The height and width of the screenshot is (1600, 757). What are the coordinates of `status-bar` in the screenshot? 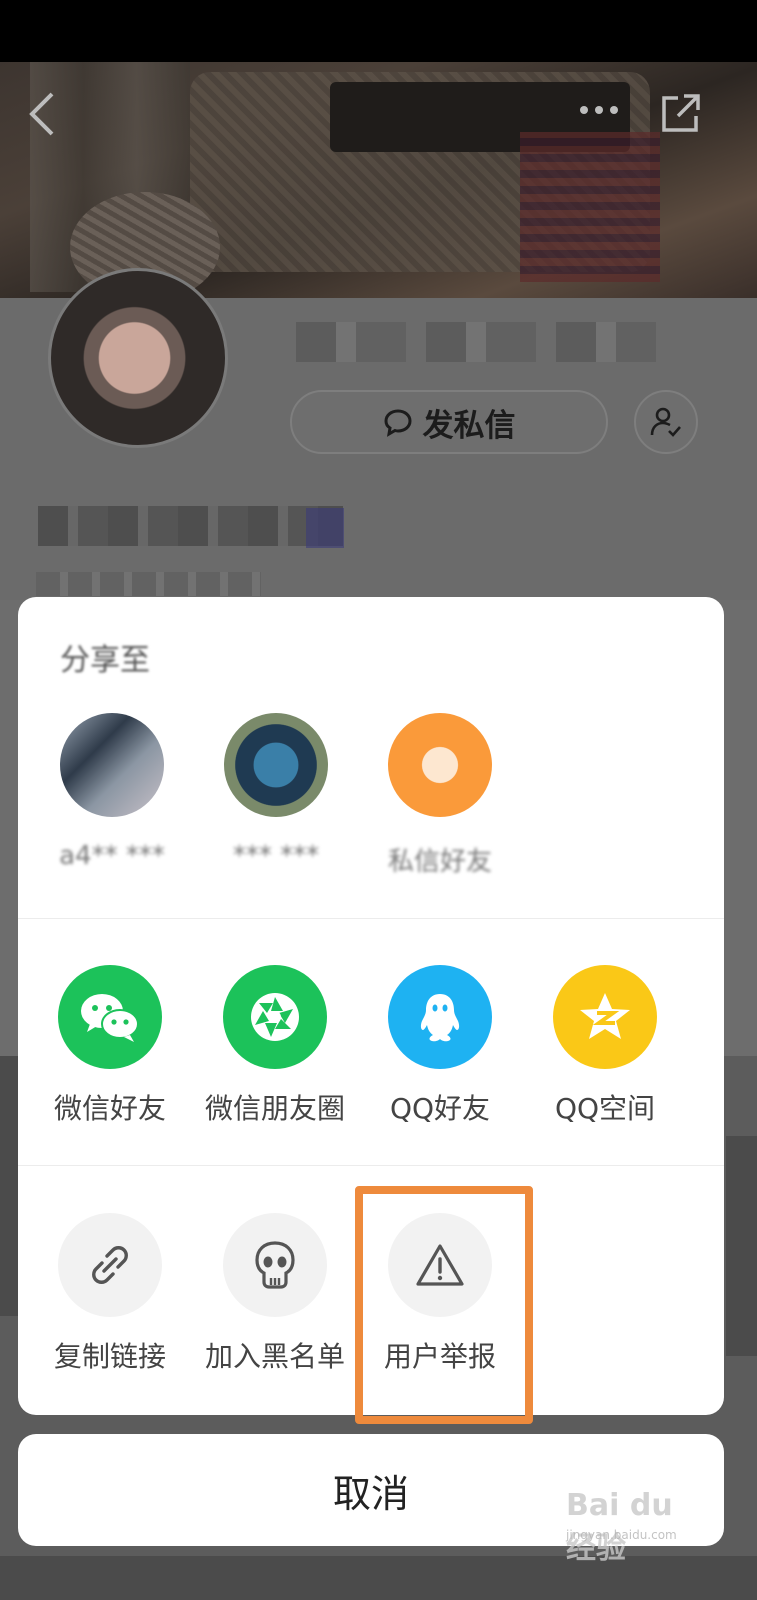 It's located at (378, 31).